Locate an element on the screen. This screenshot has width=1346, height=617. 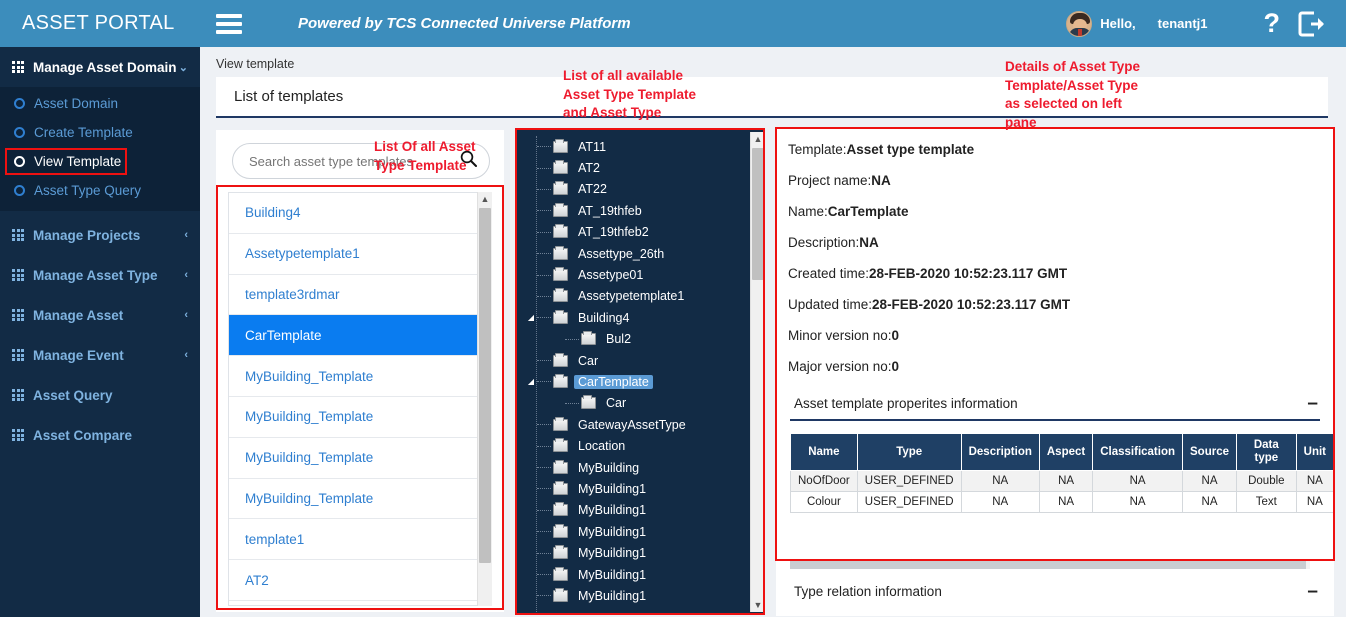
sidebar-group-manage-asset-type: Manage Asset Type ‹ is located at coordinates (100, 275).